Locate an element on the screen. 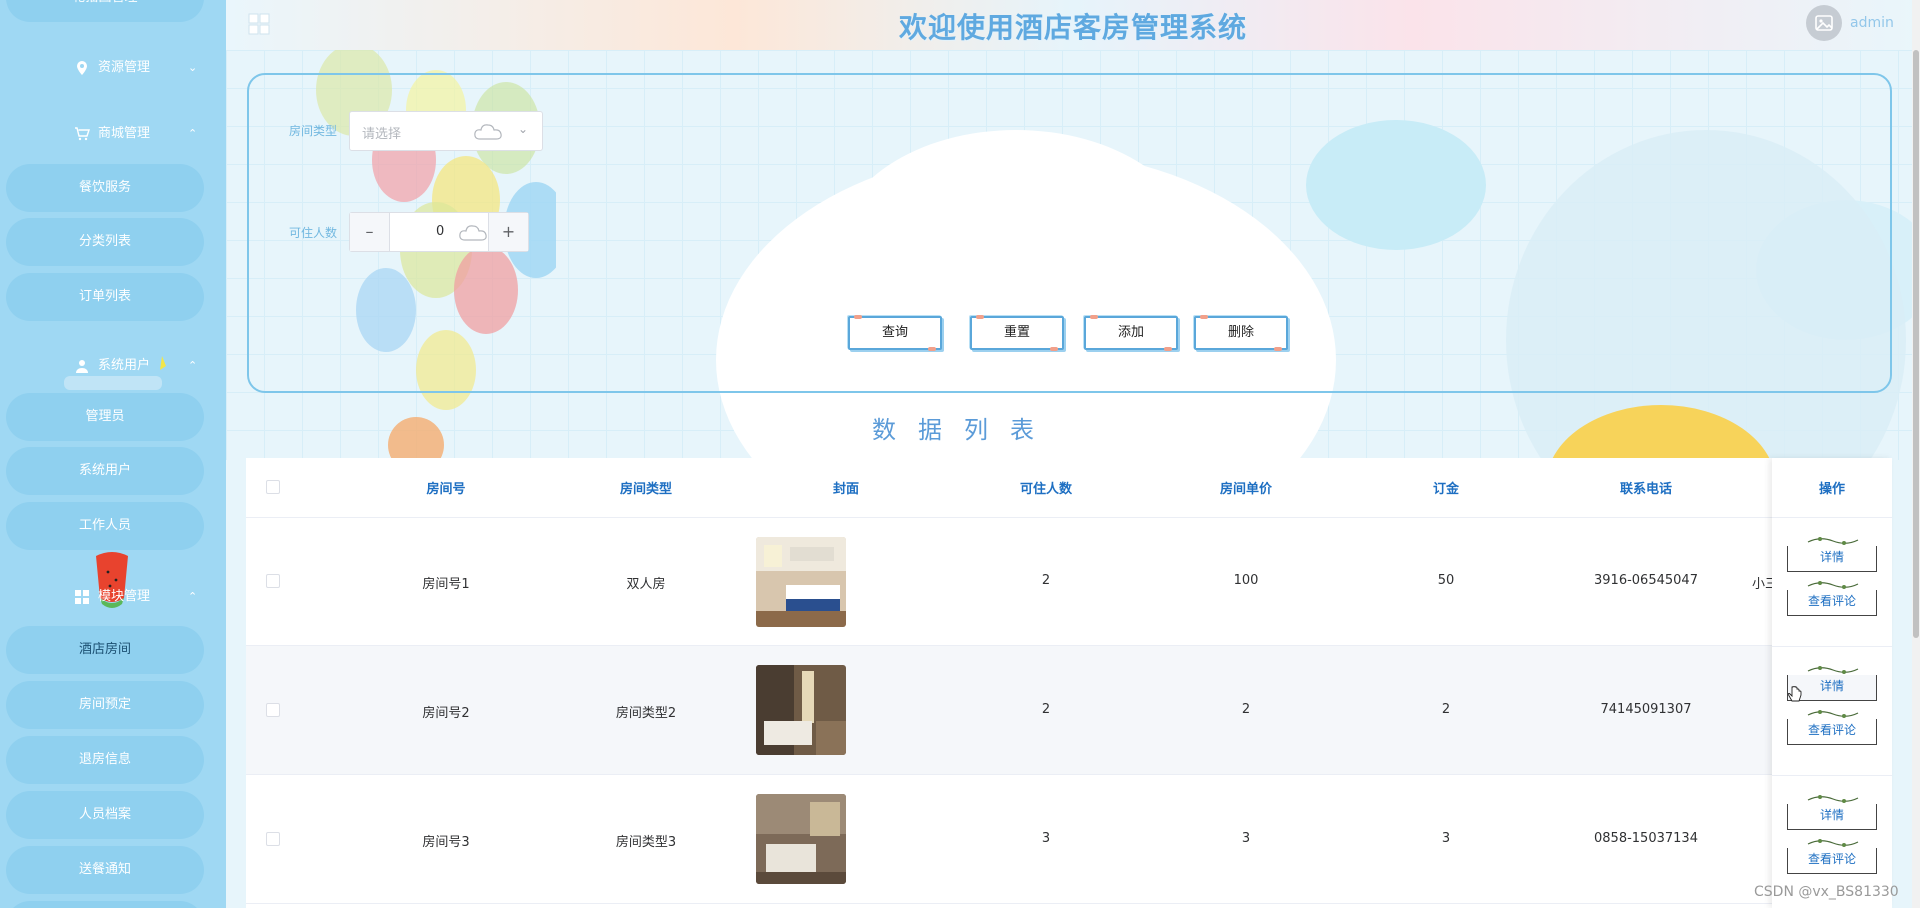 Image resolution: width=1920 pixels, height=908 pixels. sidebar-item-hotel-room: 酒店房间 is located at coordinates (105, 650).